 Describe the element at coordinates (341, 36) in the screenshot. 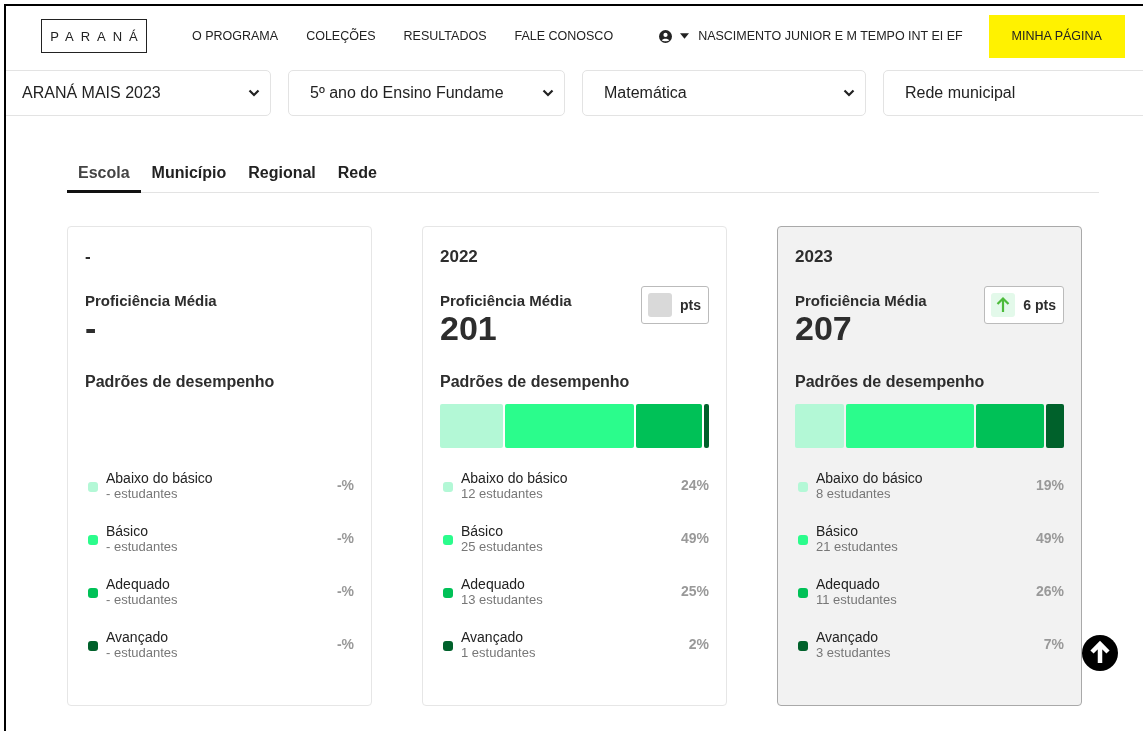

I see `nav-link: COLEÇÕES` at that location.